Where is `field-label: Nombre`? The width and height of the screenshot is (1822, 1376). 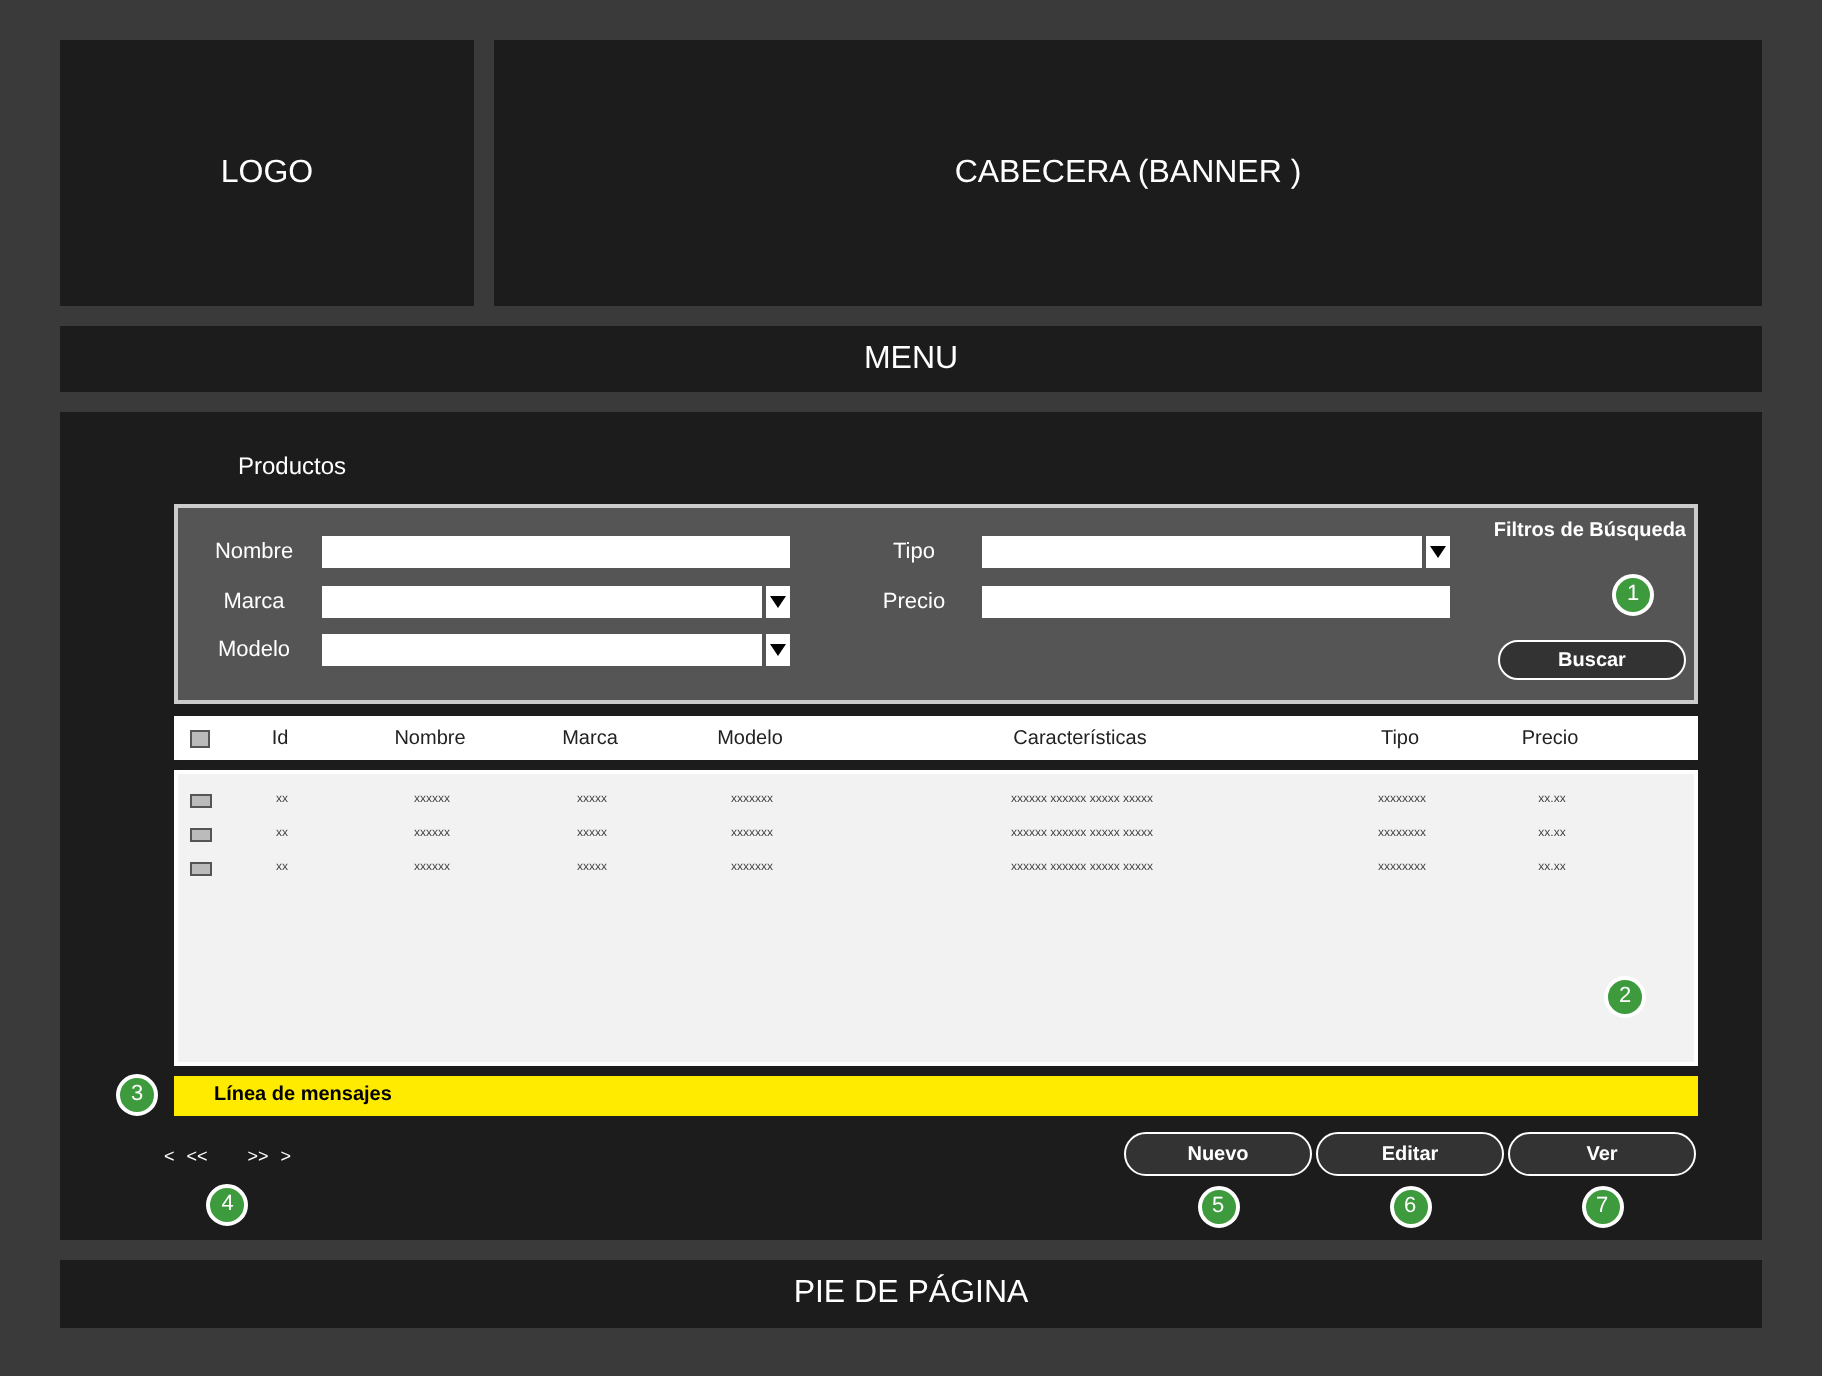 field-label: Nombre is located at coordinates (254, 553).